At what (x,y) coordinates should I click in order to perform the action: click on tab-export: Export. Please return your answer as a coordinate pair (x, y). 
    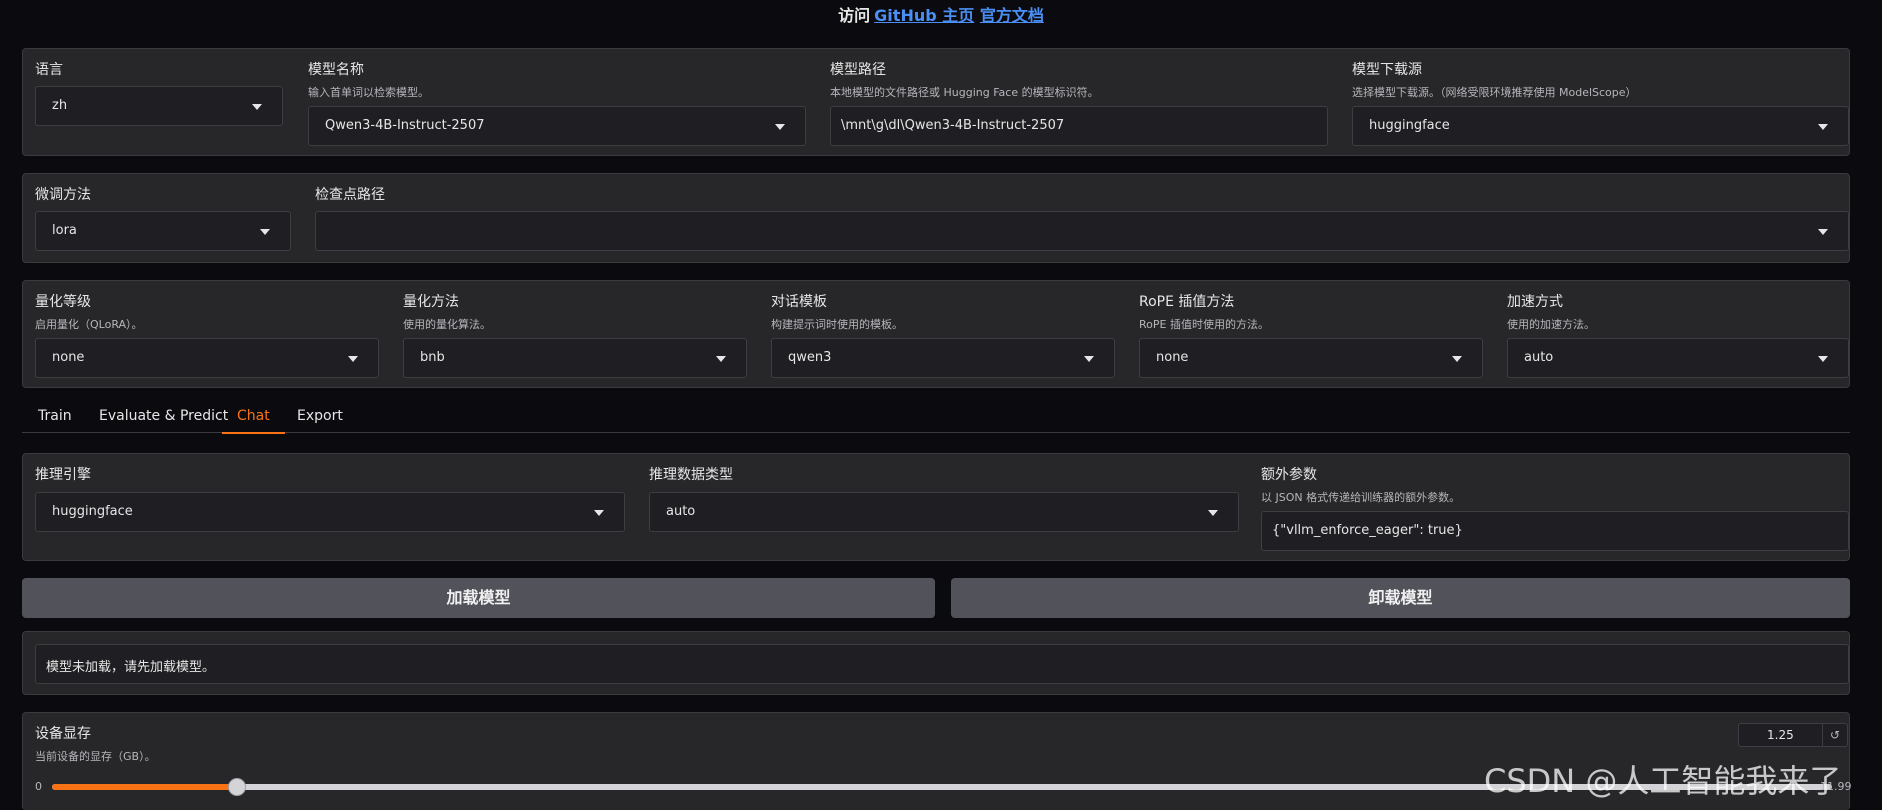
    Looking at the image, I should click on (320, 420).